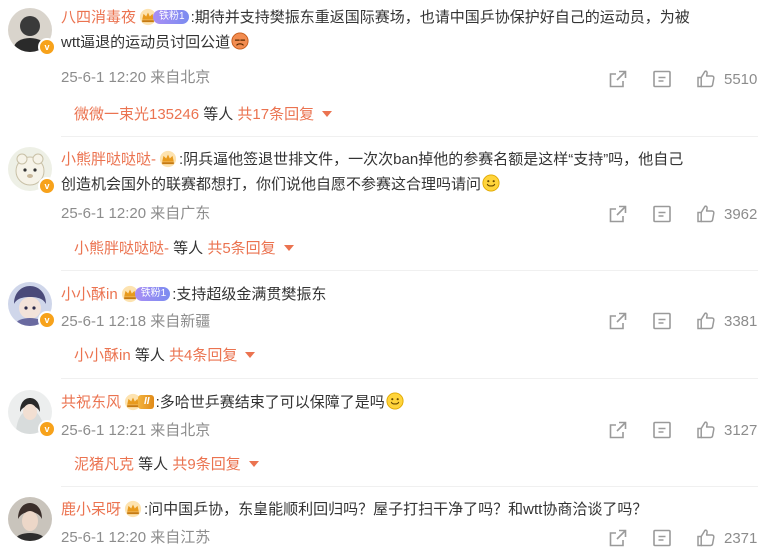 This screenshot has width=772, height=559. Describe the element at coordinates (108, 159) in the screenshot. I see `comment-username: 小熊胖哒哒哒-` at that location.